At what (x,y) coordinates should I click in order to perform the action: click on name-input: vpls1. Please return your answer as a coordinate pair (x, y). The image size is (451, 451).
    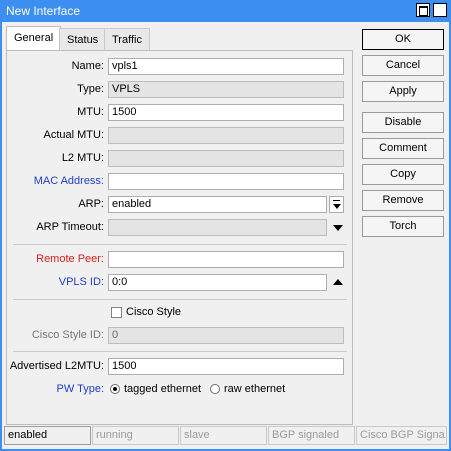
    Looking at the image, I should click on (226, 66).